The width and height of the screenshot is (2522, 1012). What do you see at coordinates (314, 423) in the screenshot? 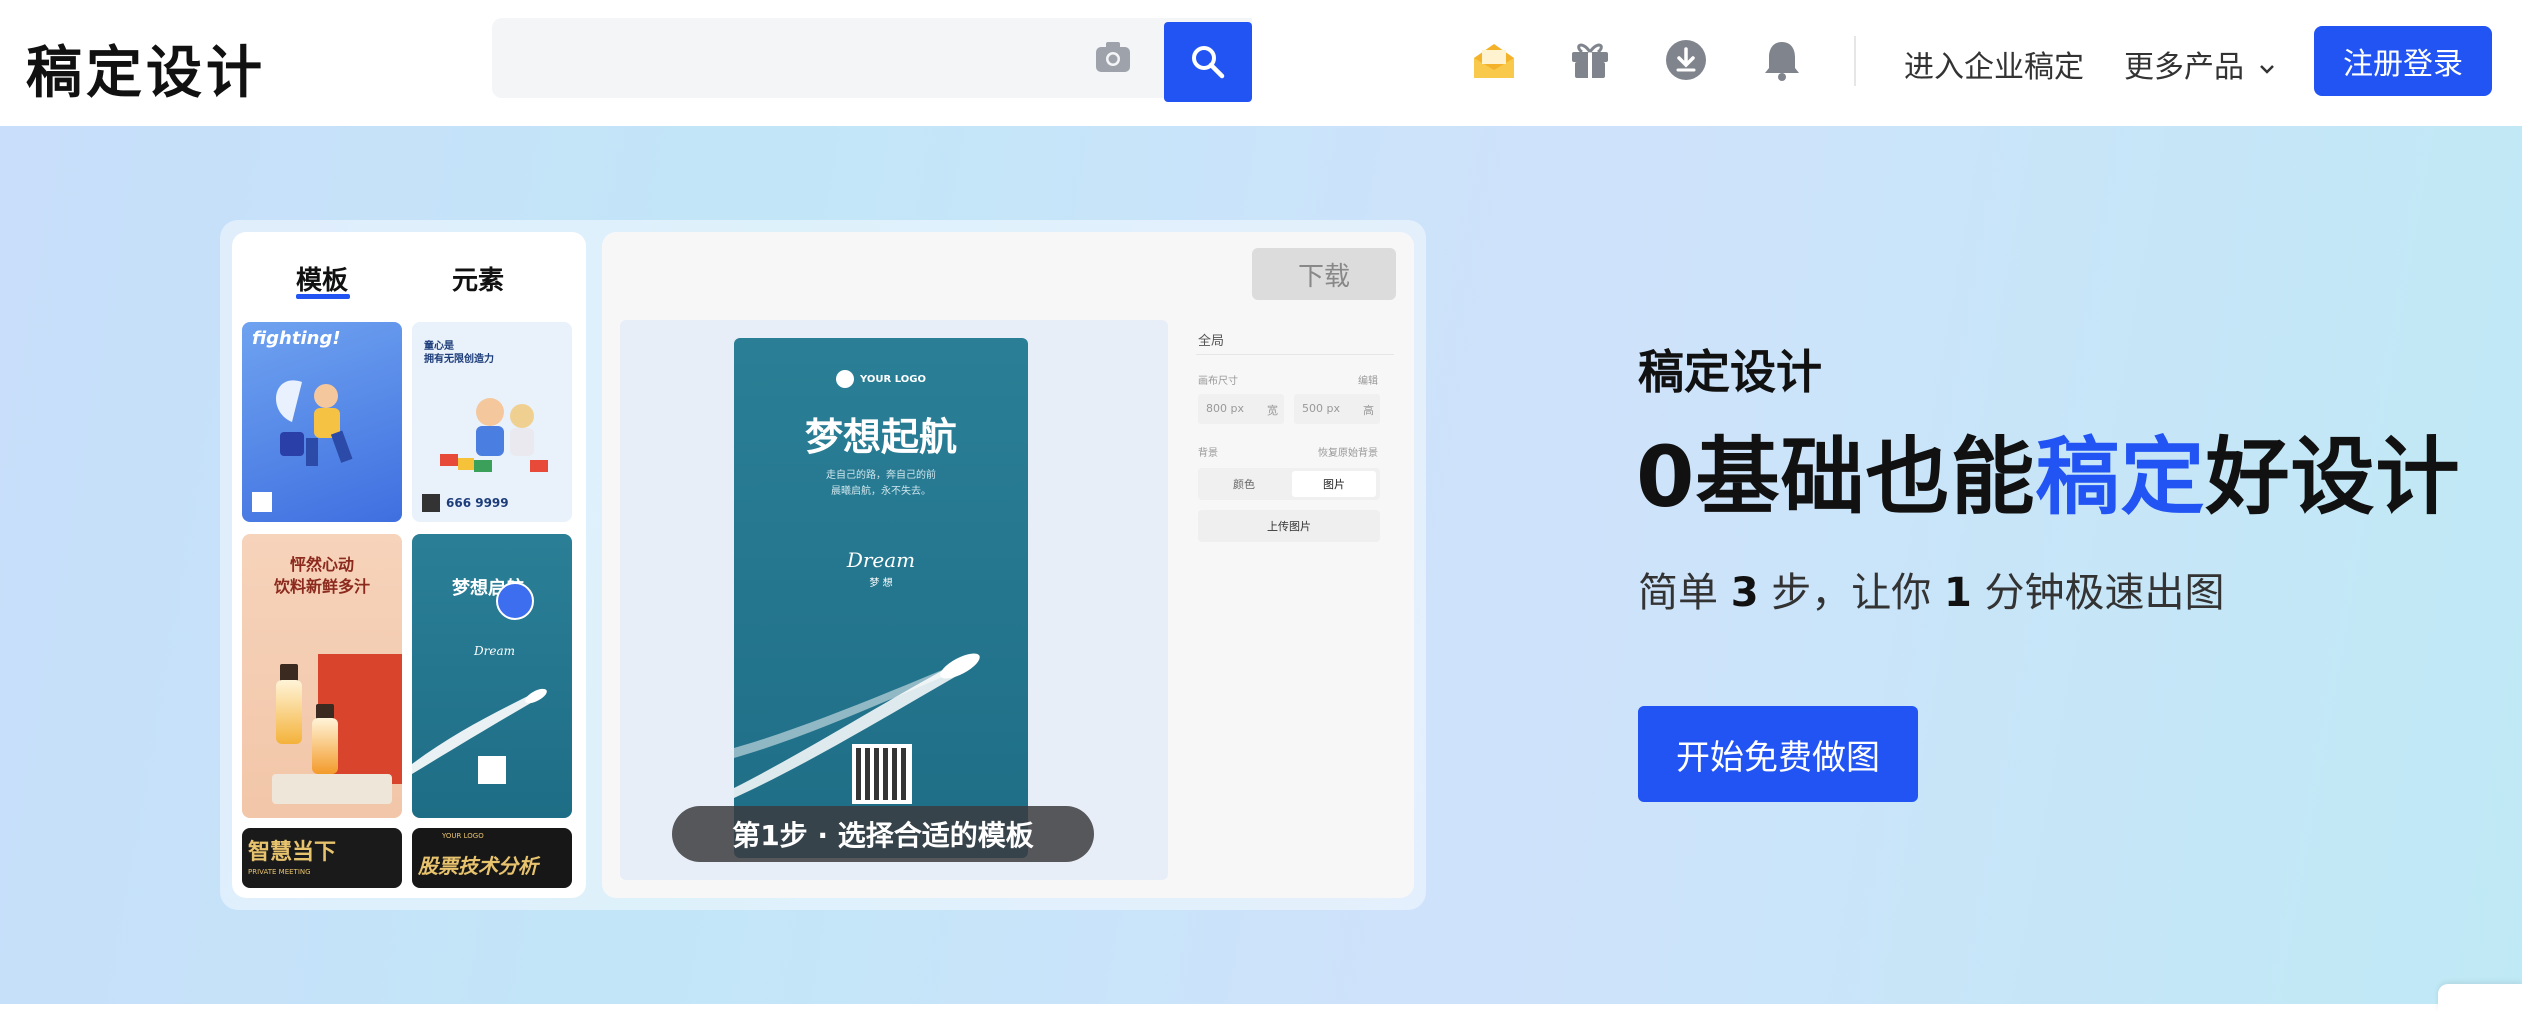
I see `kid-illustration` at bounding box center [314, 423].